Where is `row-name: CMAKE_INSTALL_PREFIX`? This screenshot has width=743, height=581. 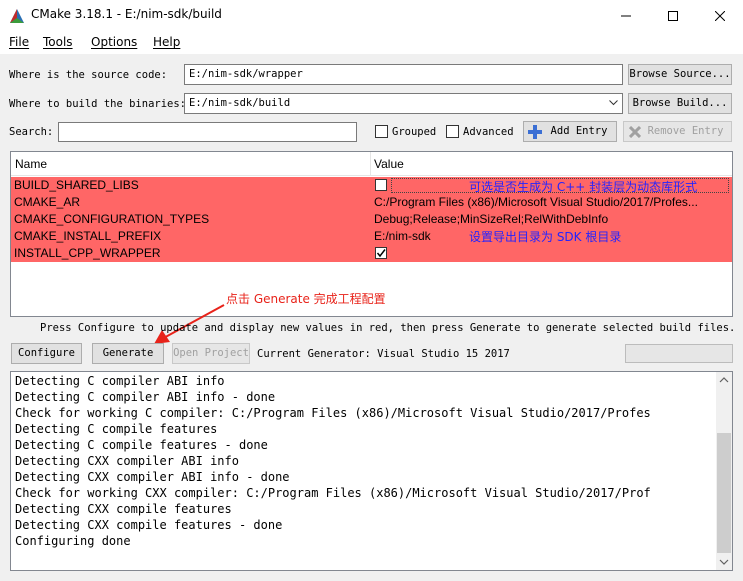 row-name: CMAKE_INSTALL_PREFIX is located at coordinates (88, 236).